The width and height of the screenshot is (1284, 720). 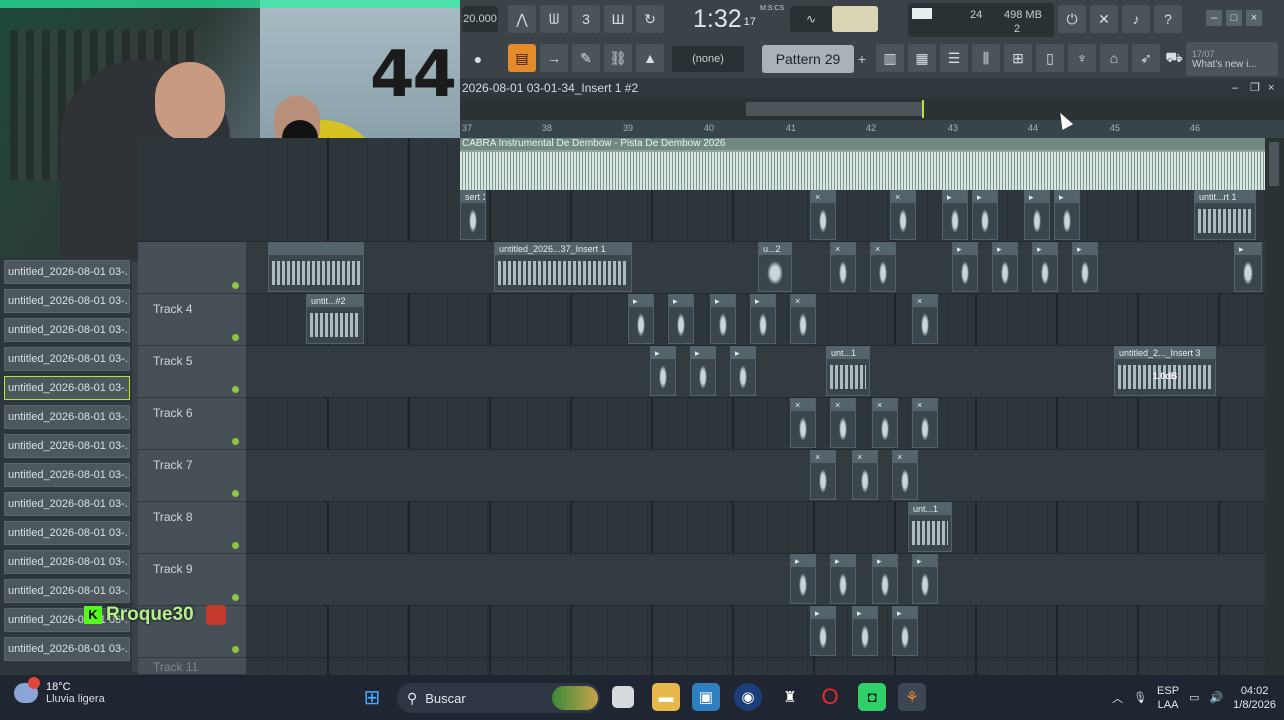 I want to click on playlist-icon: ▥, so click(x=890, y=58).